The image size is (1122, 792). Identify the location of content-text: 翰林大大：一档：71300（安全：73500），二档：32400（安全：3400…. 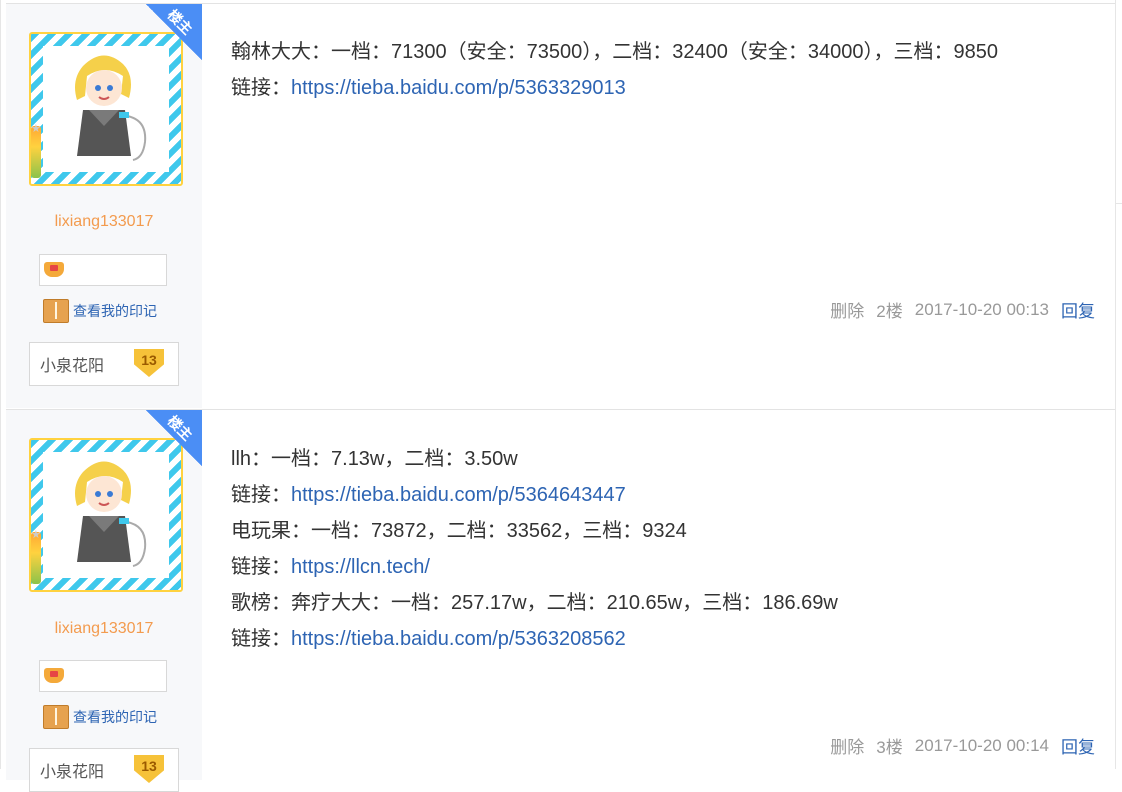
(614, 52).